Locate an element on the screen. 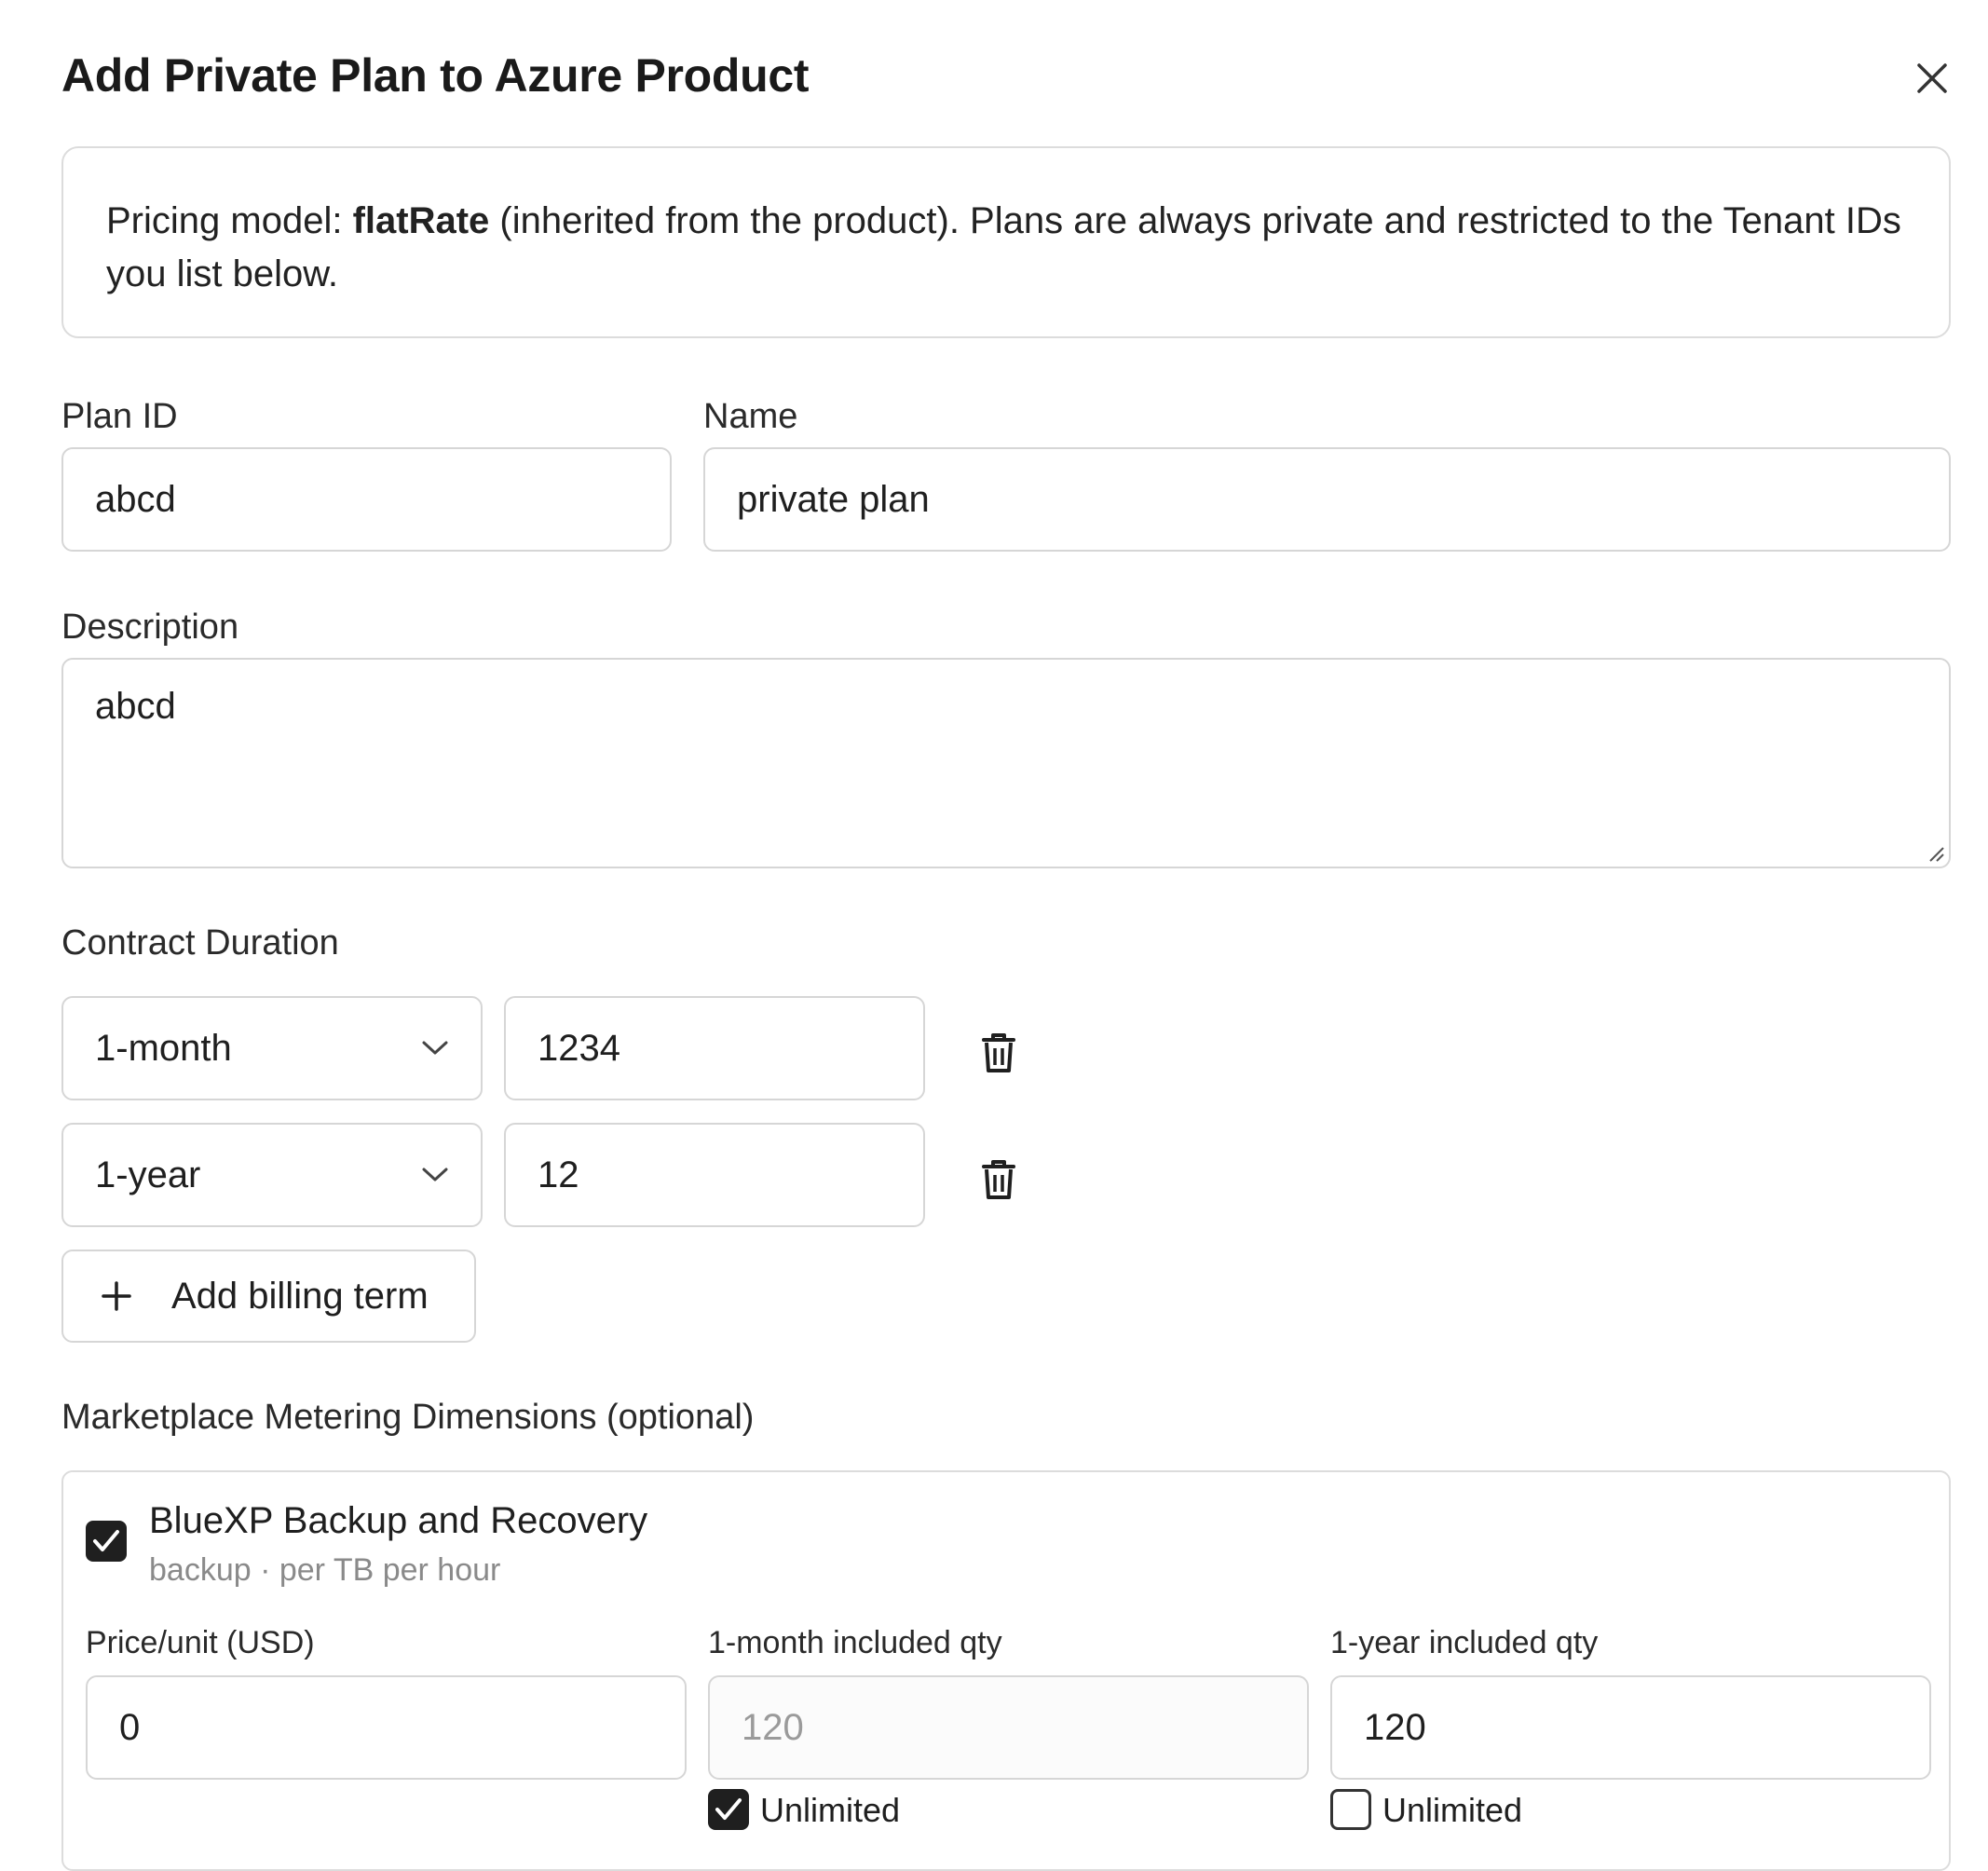  month-included-qty-label: 1-month included qty is located at coordinates (855, 1642).